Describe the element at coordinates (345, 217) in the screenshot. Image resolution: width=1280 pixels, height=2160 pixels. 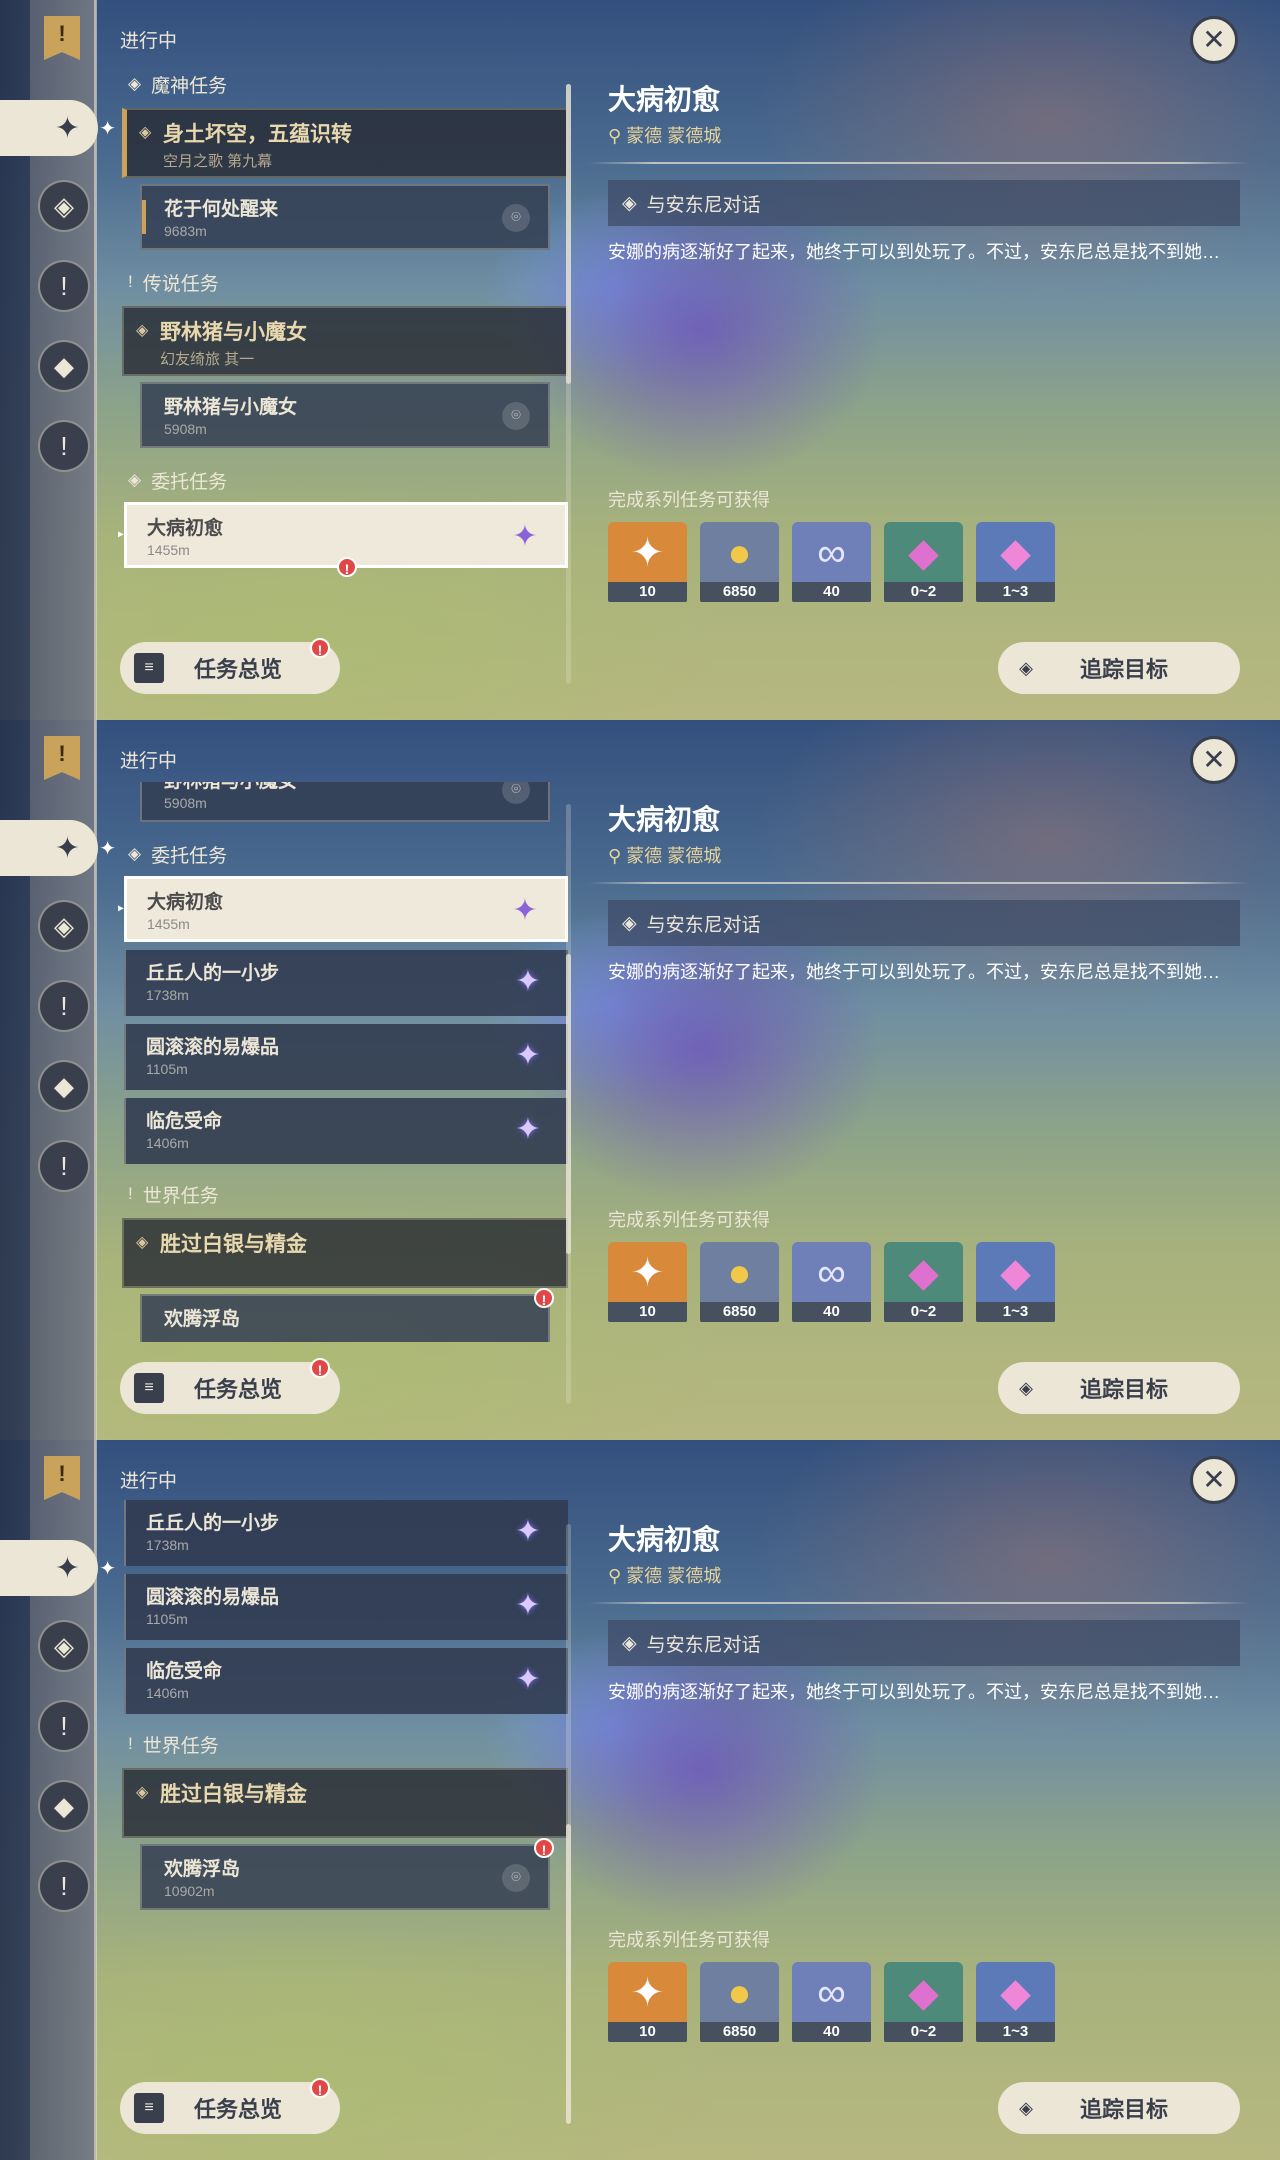
I see `quest-sub-archon: 花于何处醒来 9683m ⌾` at that location.